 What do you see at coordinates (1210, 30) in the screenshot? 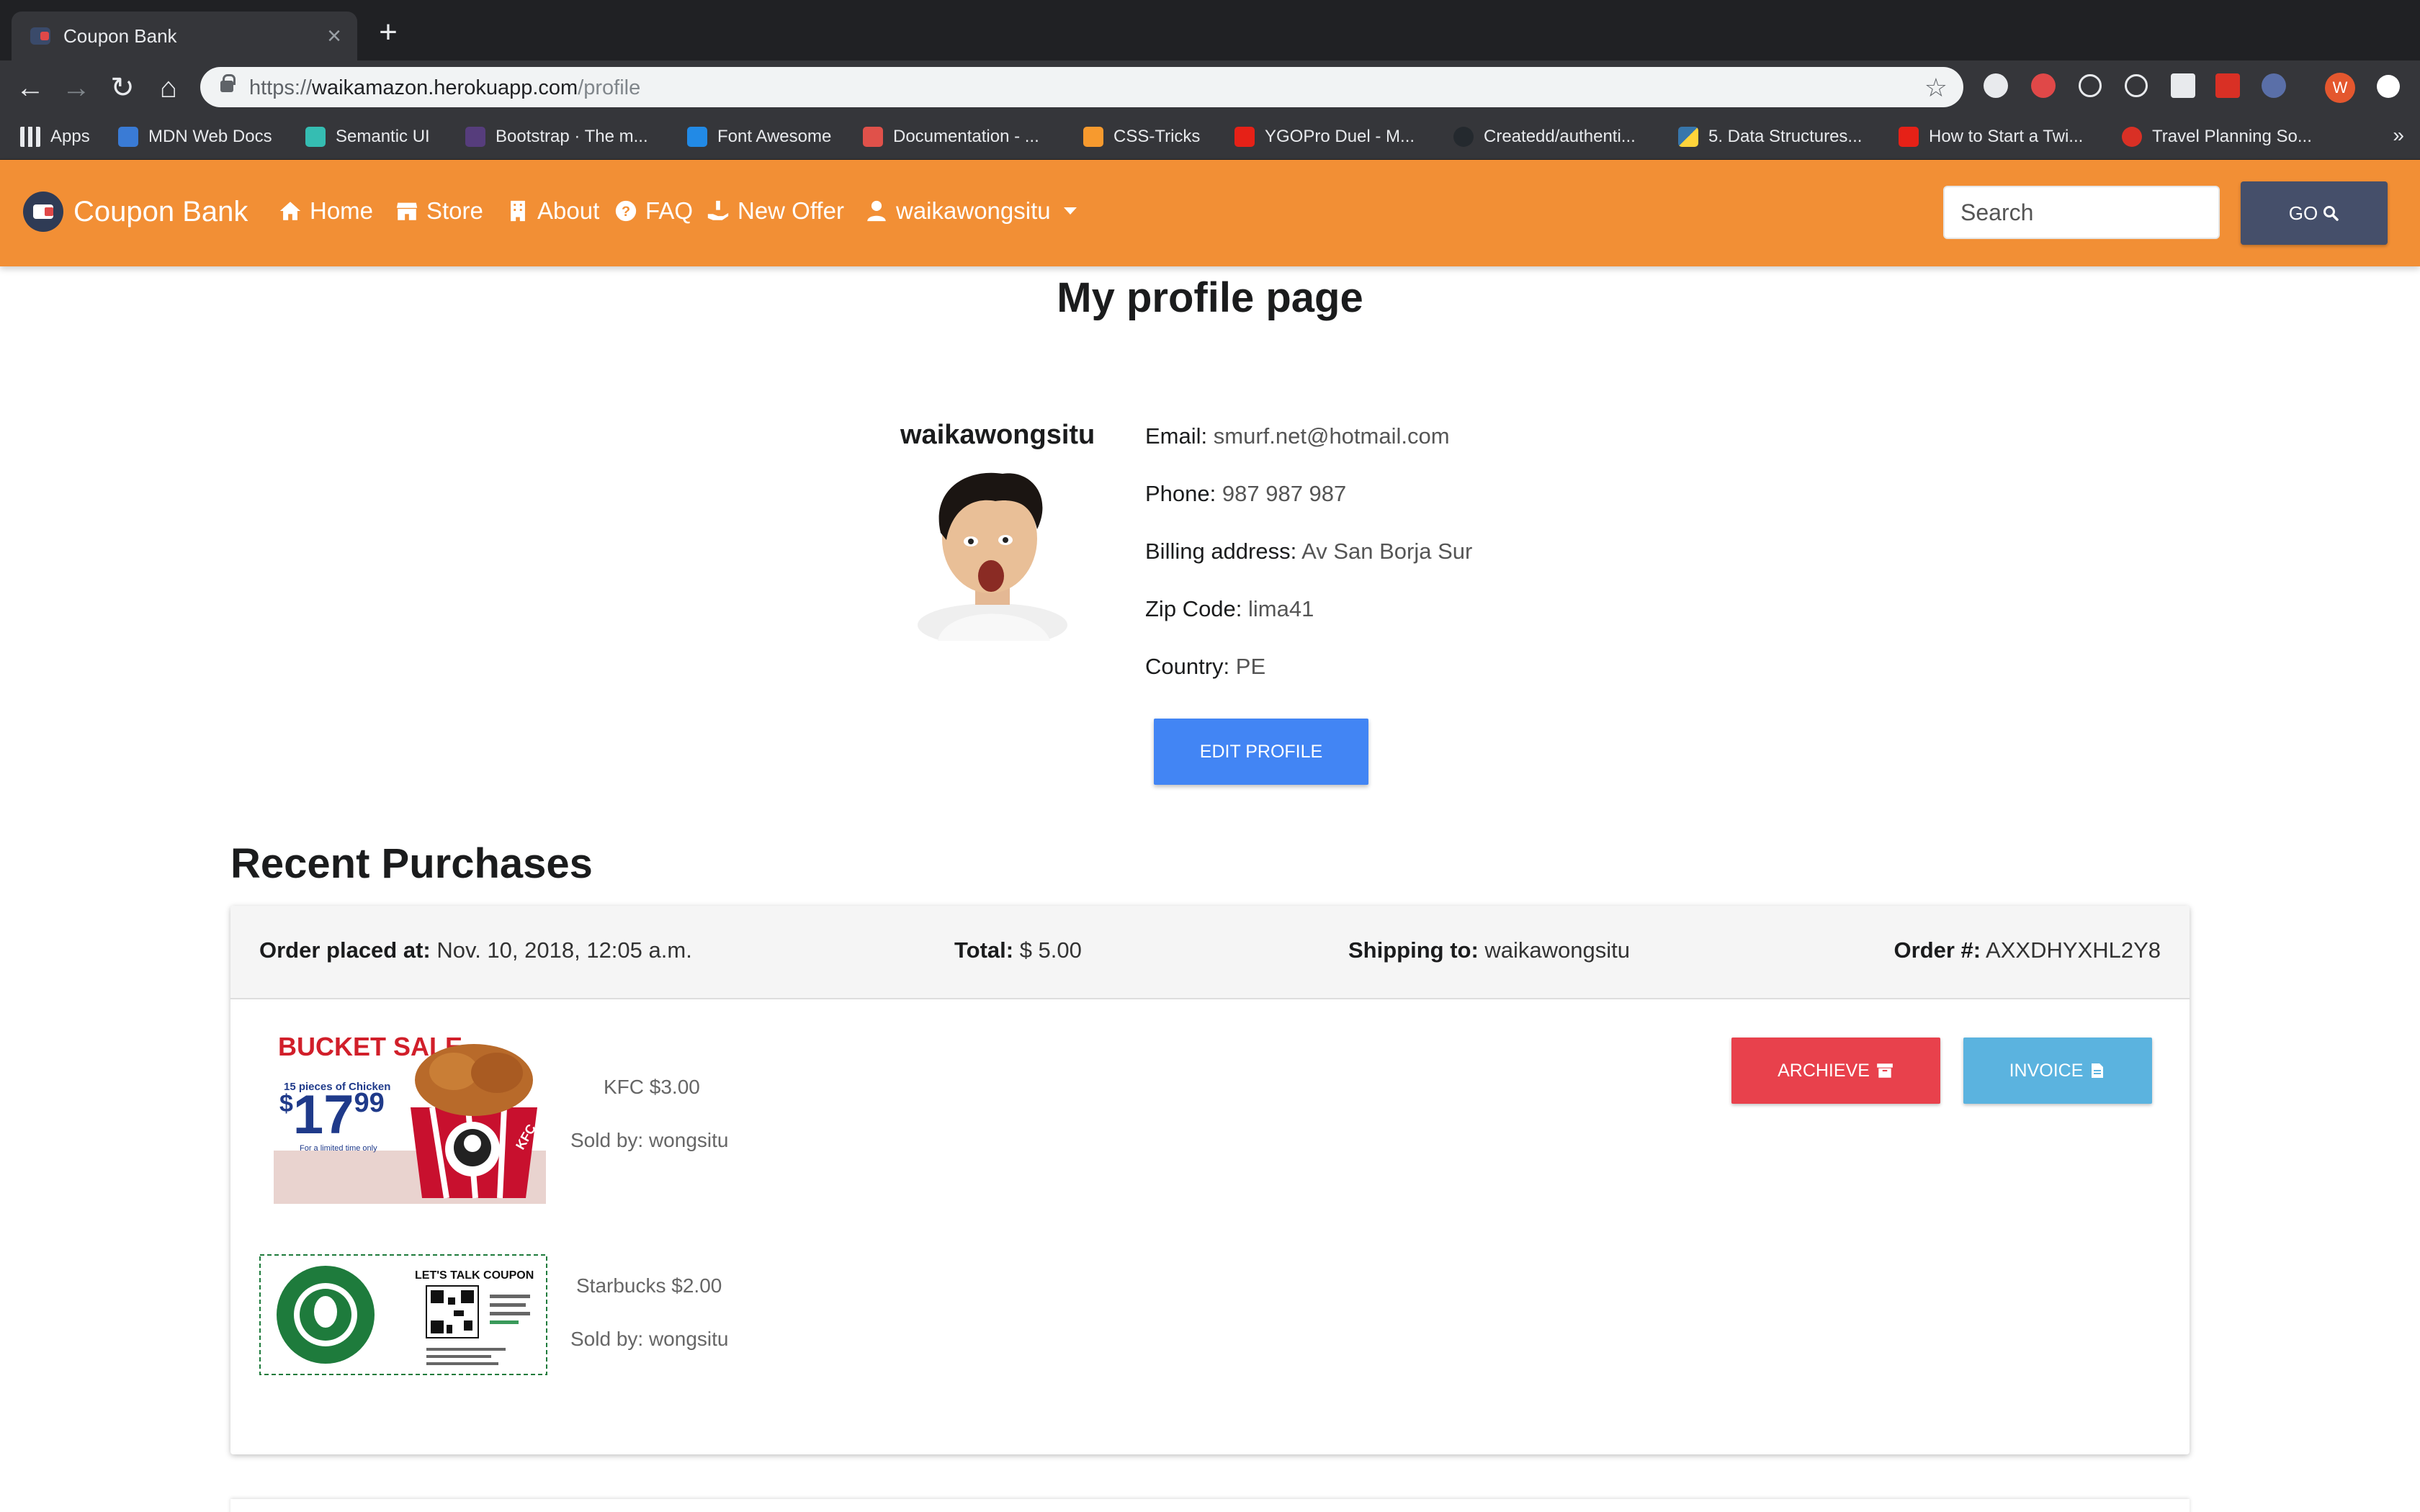
I see `browser-tabstrip: Coupon Bank × +` at bounding box center [1210, 30].